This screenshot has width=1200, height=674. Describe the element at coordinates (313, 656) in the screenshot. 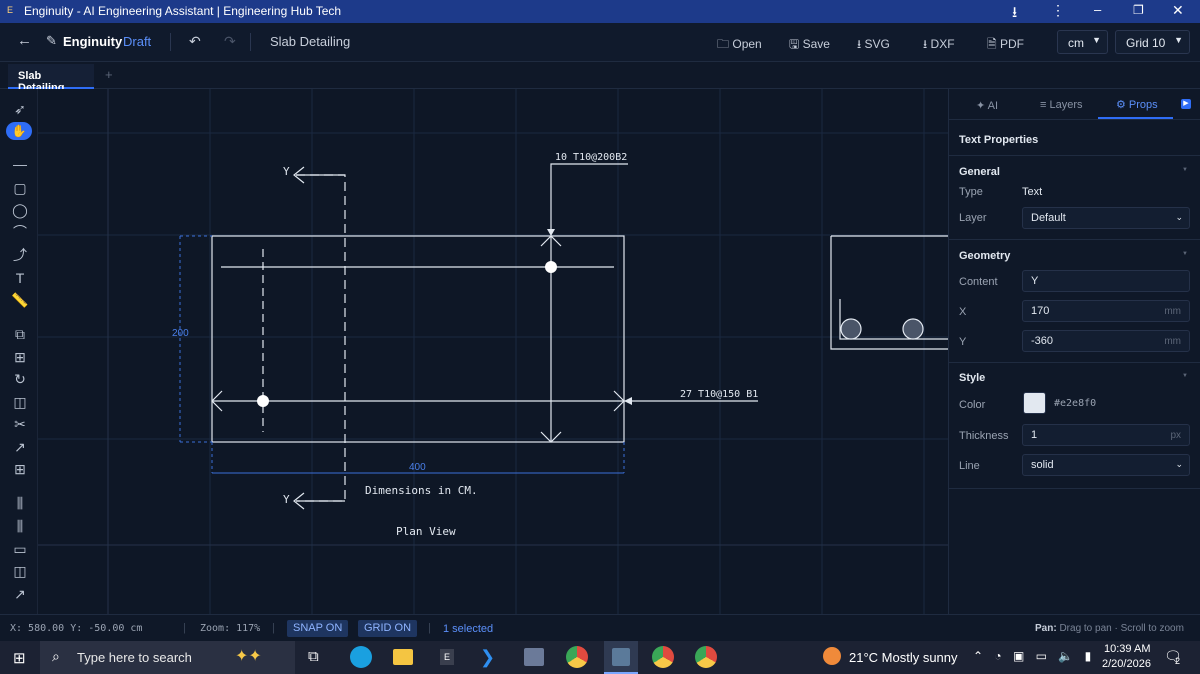

I see `task-view-icon: ⧉` at that location.